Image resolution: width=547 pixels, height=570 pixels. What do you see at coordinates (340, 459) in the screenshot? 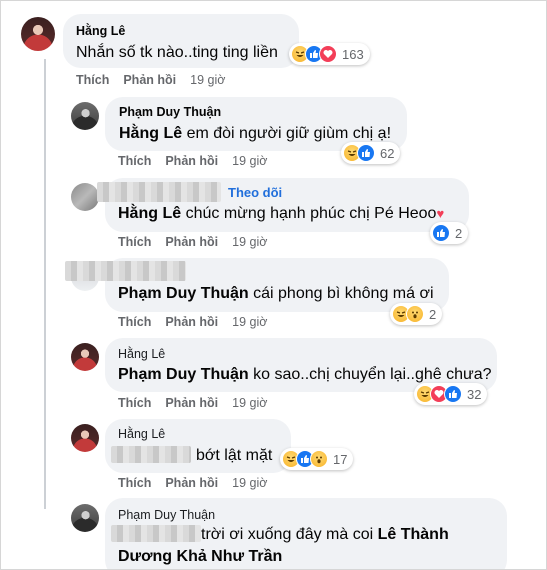
I see `reaction-count: 17` at bounding box center [340, 459].